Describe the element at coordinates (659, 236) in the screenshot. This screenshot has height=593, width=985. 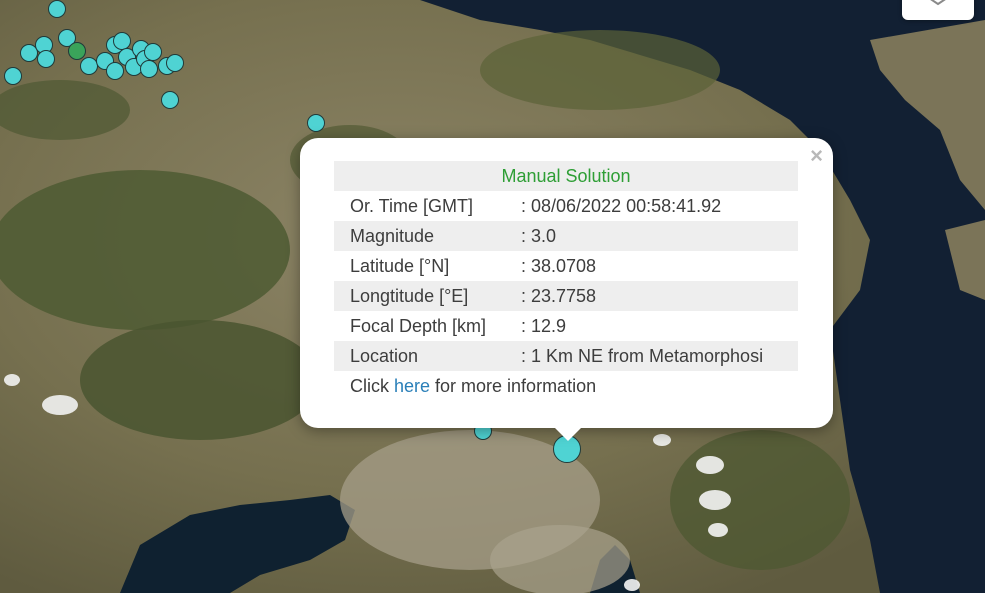
I see `detail-value: : 3.0` at that location.